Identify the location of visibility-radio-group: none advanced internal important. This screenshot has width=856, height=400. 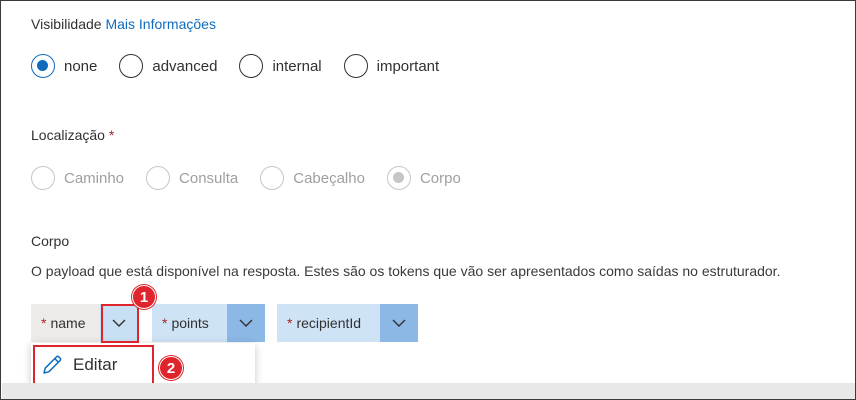
(246, 66).